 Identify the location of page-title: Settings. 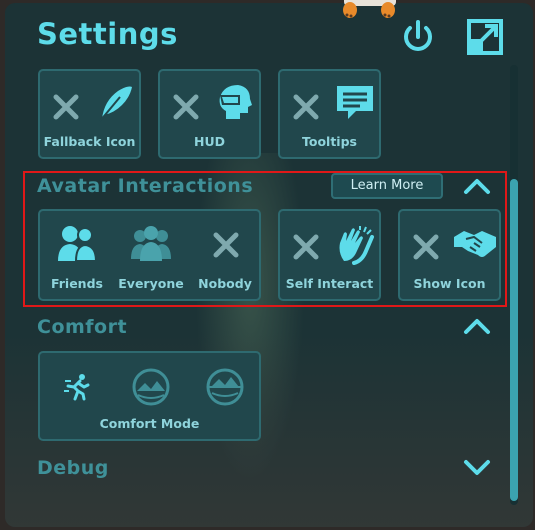
(107, 34).